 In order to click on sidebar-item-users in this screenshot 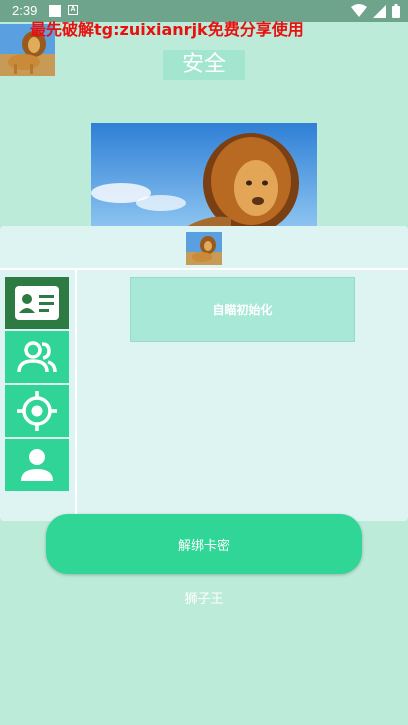, I will do `click(37, 357)`.